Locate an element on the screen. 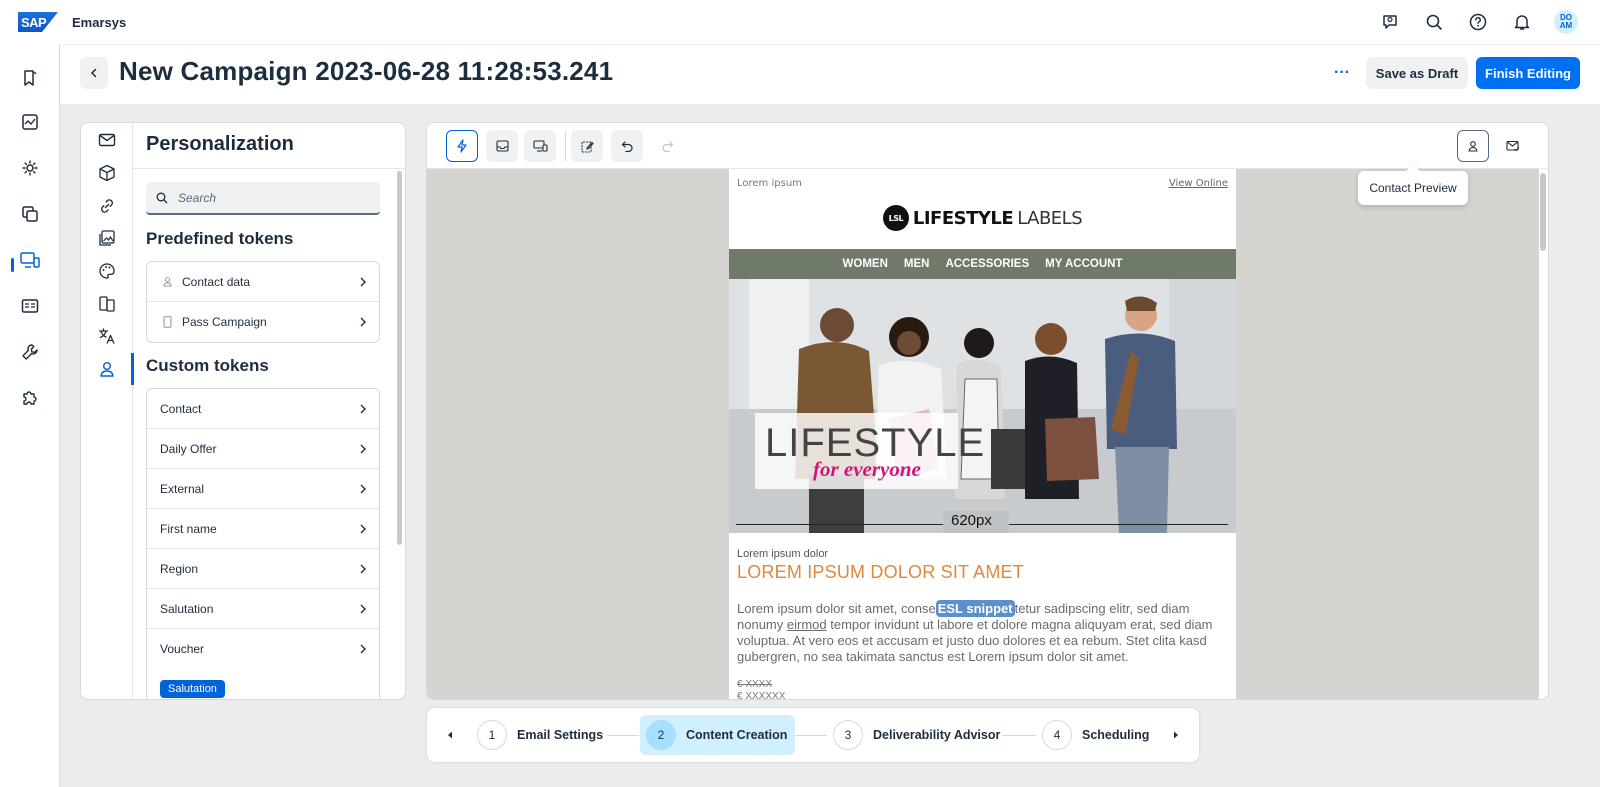 This screenshot has width=1600, height=787. campaign-icon is located at coordinates (30, 78).